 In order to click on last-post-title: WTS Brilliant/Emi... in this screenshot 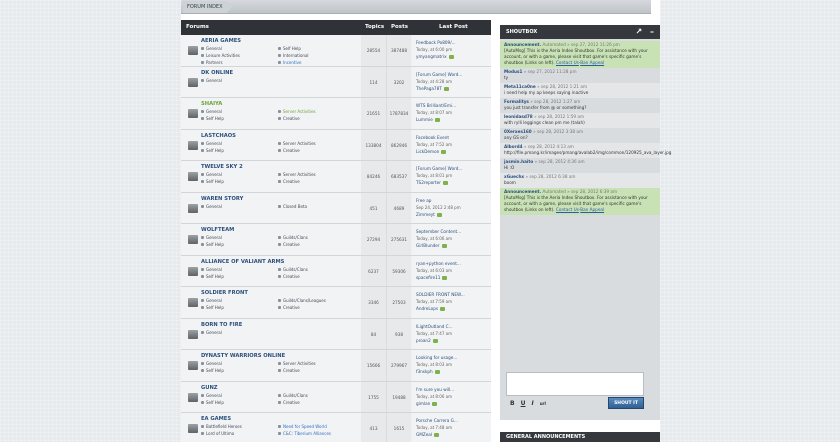, I will do `click(436, 105)`.